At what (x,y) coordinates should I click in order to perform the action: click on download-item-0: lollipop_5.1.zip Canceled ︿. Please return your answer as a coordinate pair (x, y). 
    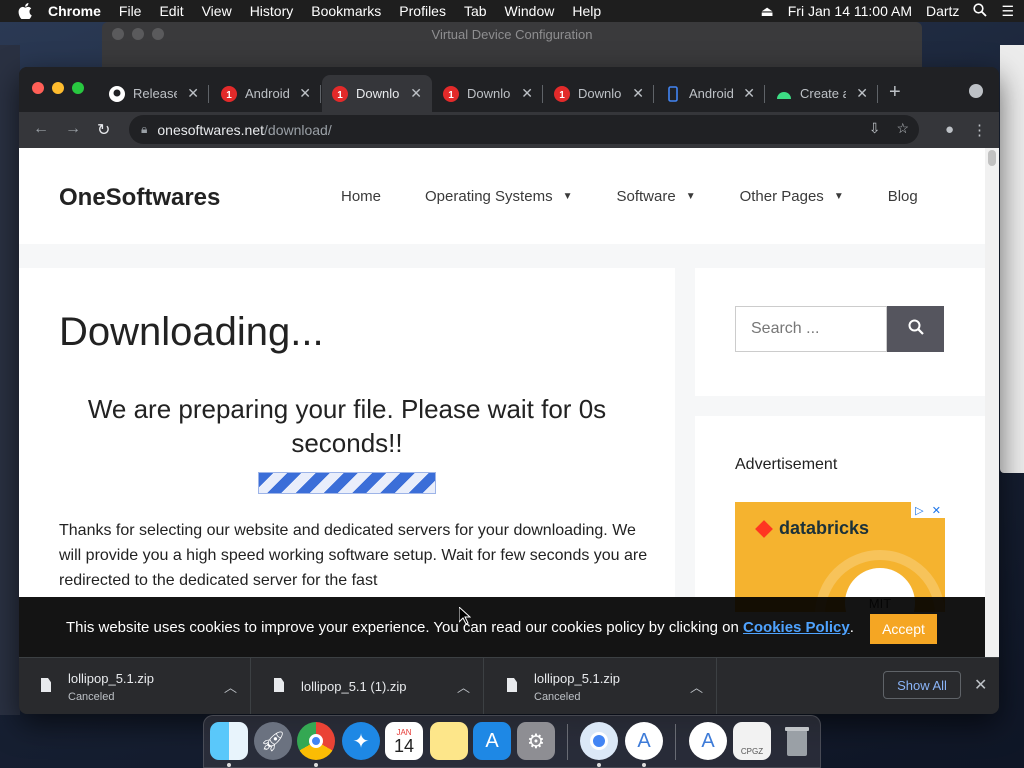
    Looking at the image, I should click on (135, 686).